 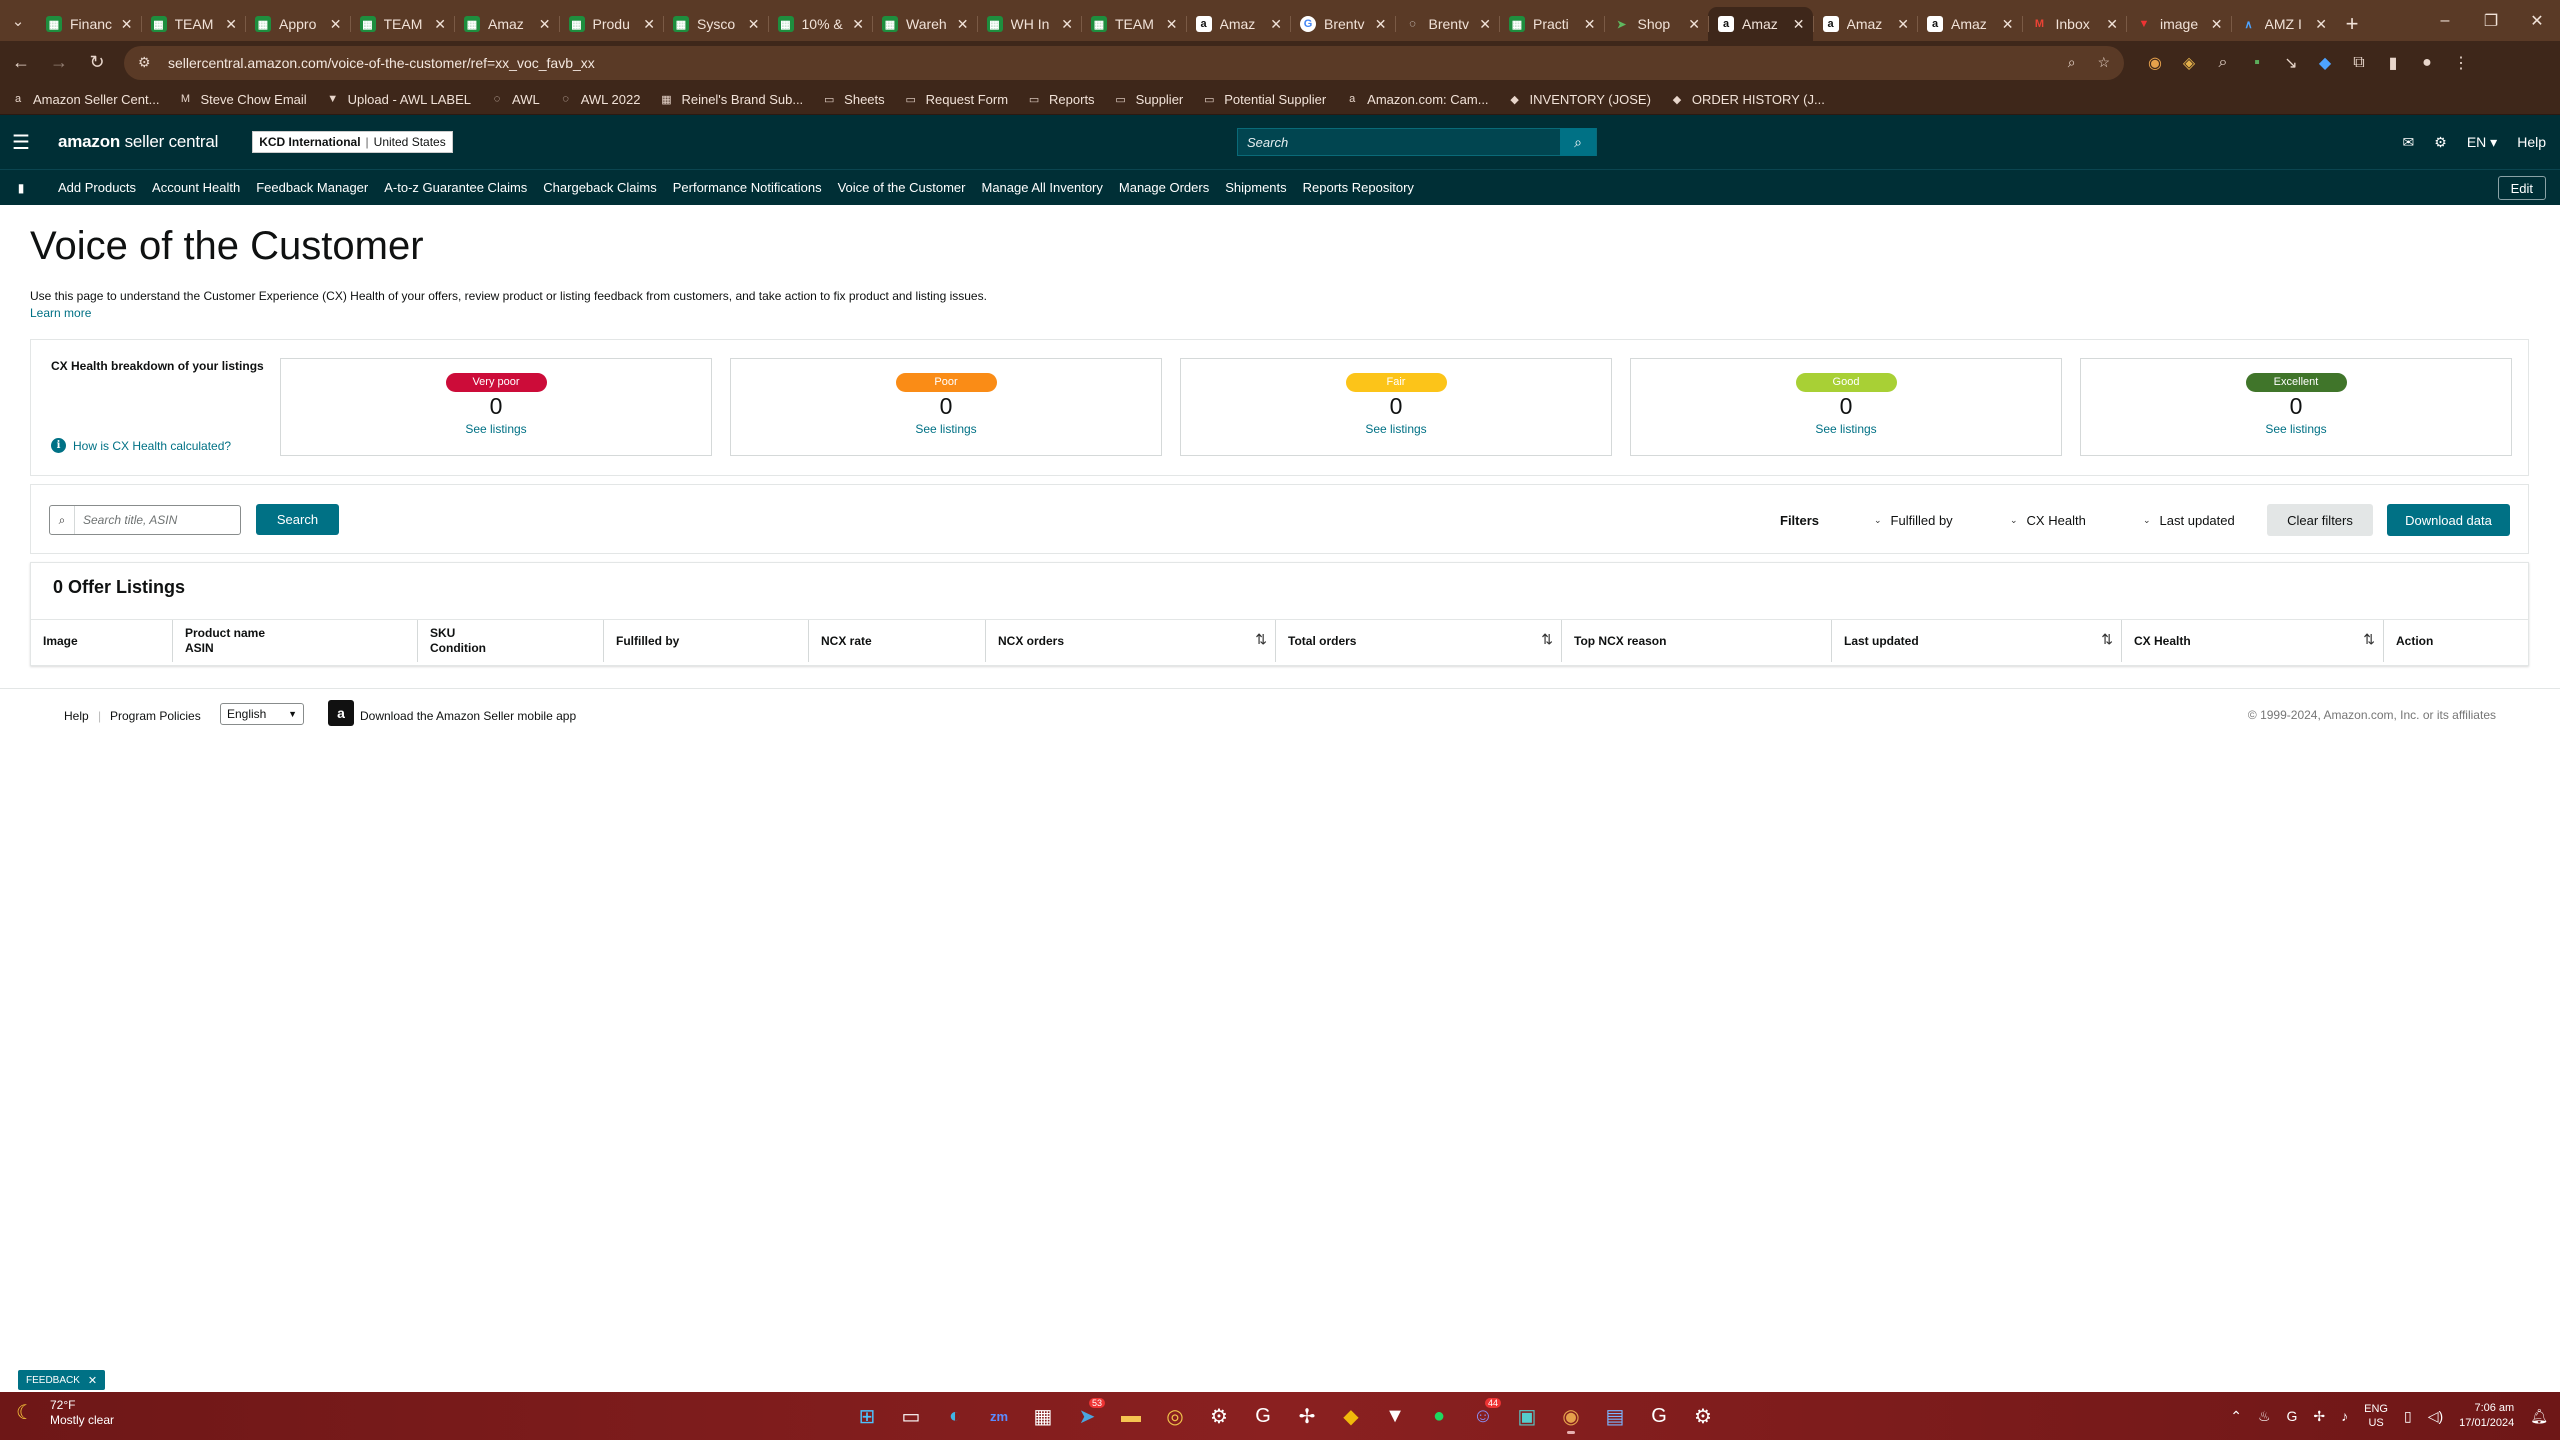 What do you see at coordinates (1976, 641) in the screenshot?
I see `column-header-last-updated: Last updated ⇅` at bounding box center [1976, 641].